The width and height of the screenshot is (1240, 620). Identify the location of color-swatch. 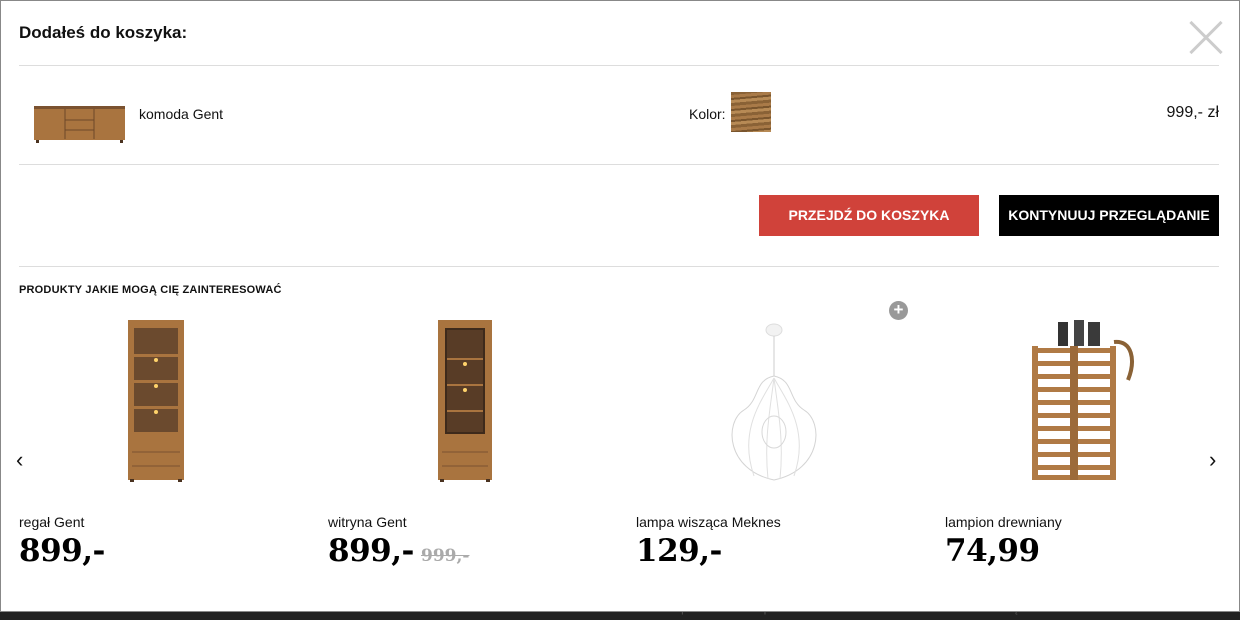
(751, 112).